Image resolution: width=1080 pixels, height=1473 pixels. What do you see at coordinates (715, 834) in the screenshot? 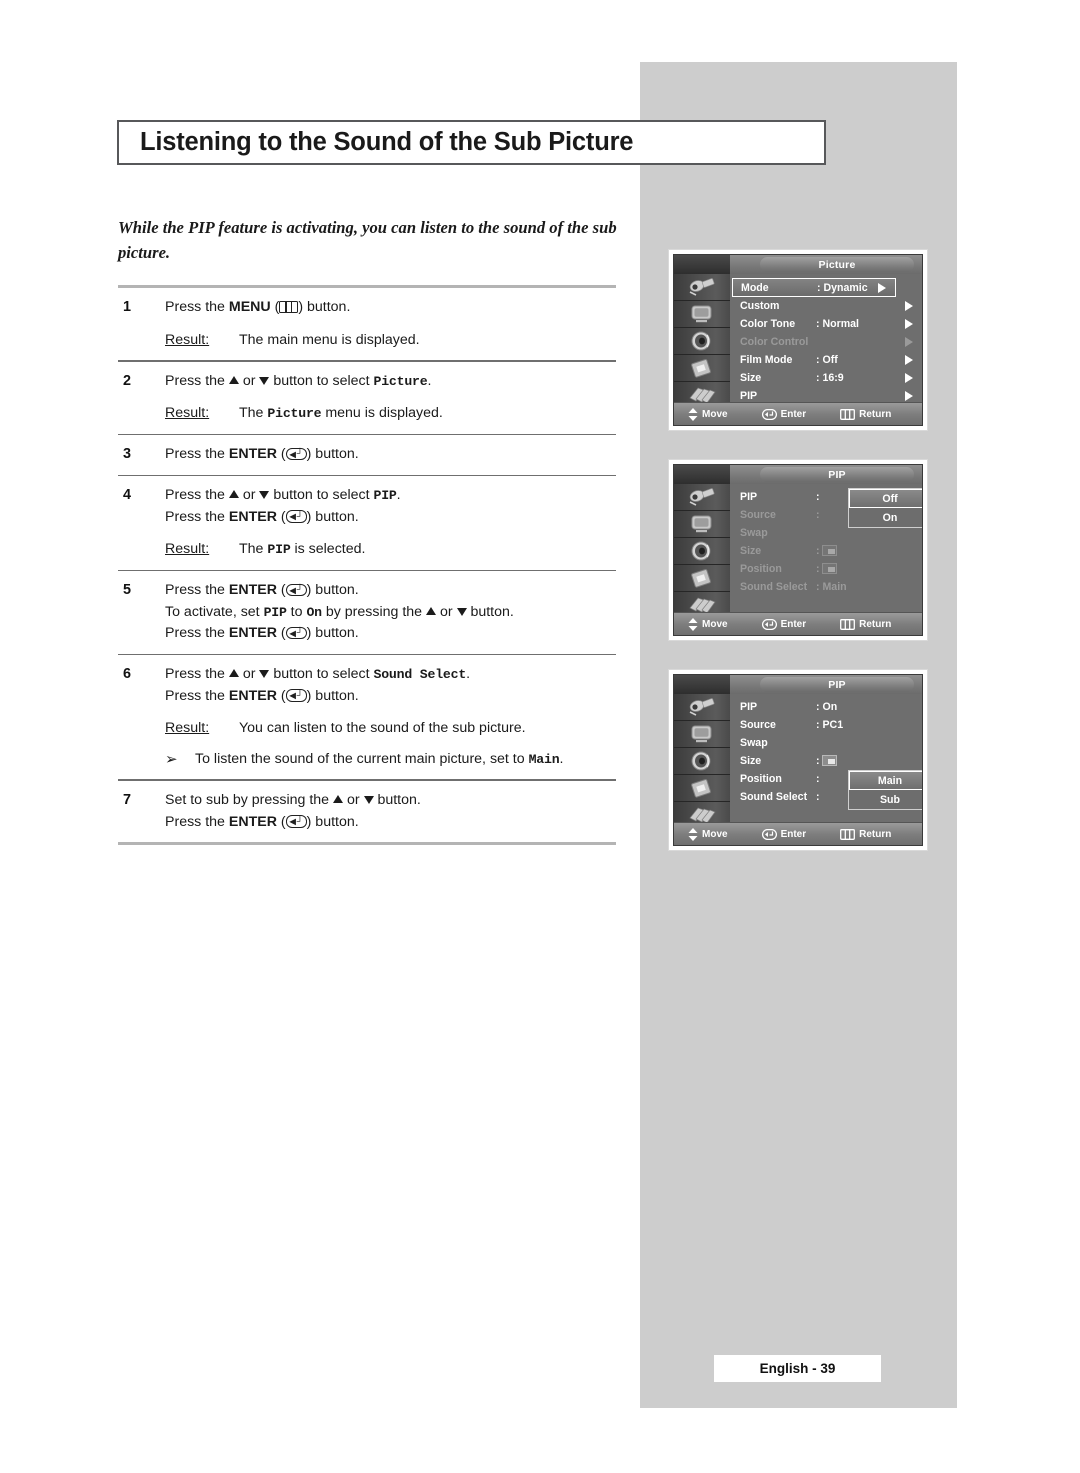
I see `osd-hint-label: Move` at bounding box center [715, 834].